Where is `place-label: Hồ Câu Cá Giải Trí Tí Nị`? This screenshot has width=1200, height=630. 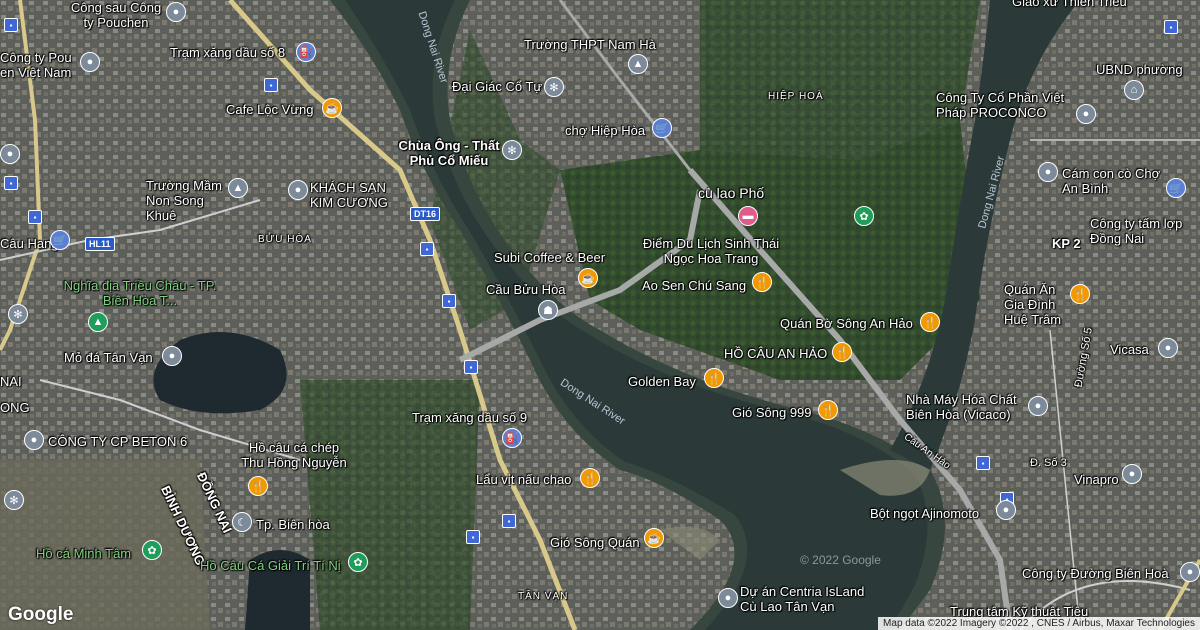
place-label: Hồ Câu Cá Giải Trí Tí Nị is located at coordinates (270, 565).